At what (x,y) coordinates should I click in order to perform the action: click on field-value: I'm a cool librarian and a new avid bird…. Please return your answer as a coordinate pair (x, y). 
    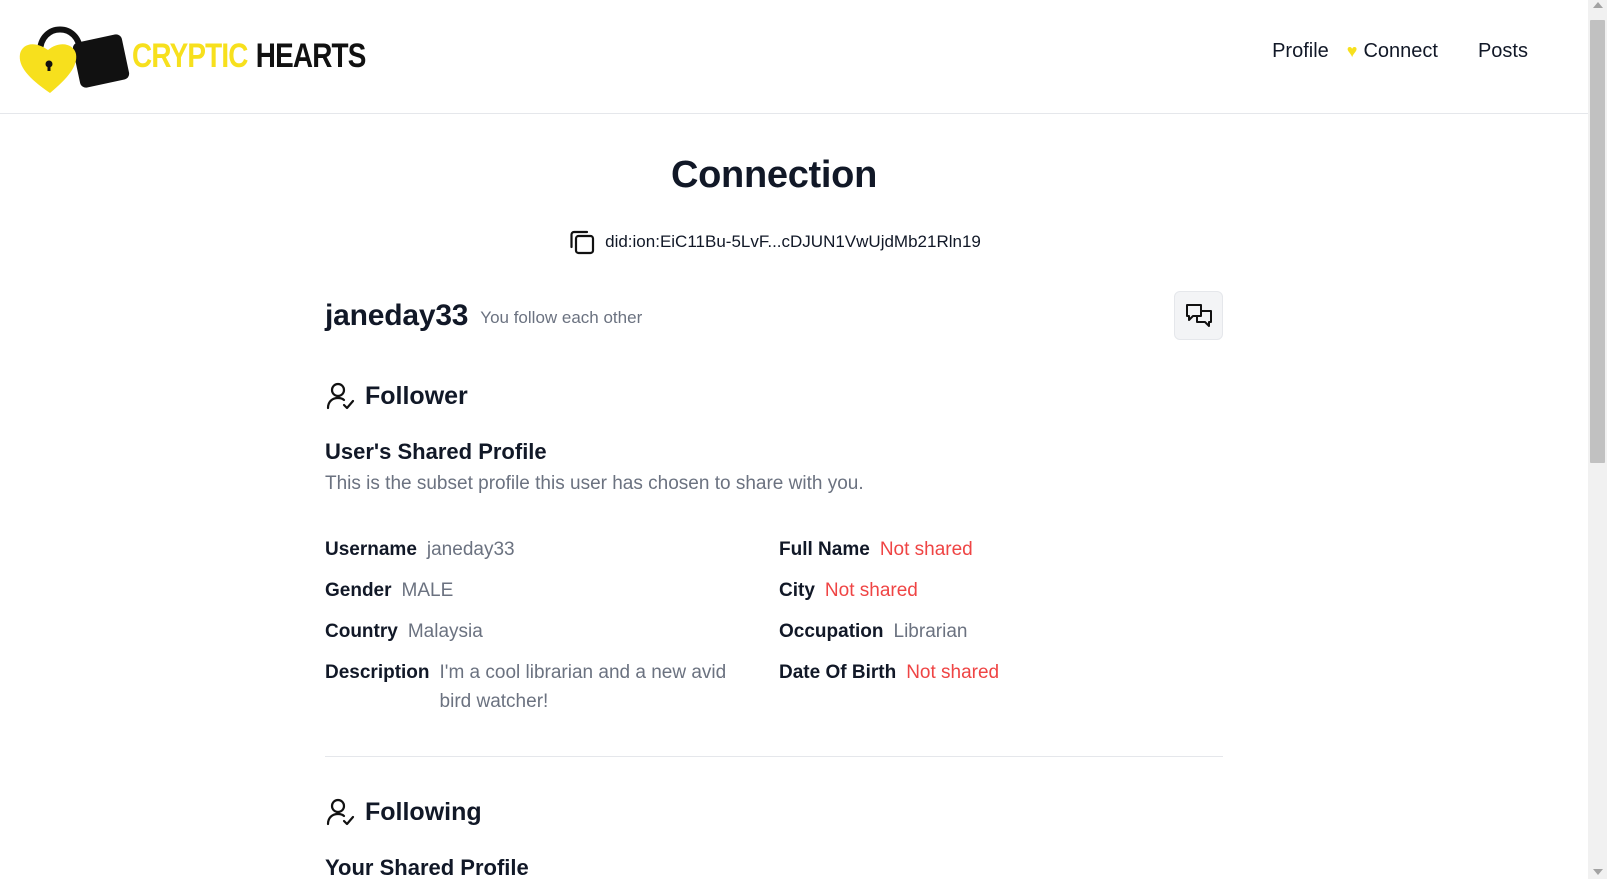
    Looking at the image, I should click on (583, 687).